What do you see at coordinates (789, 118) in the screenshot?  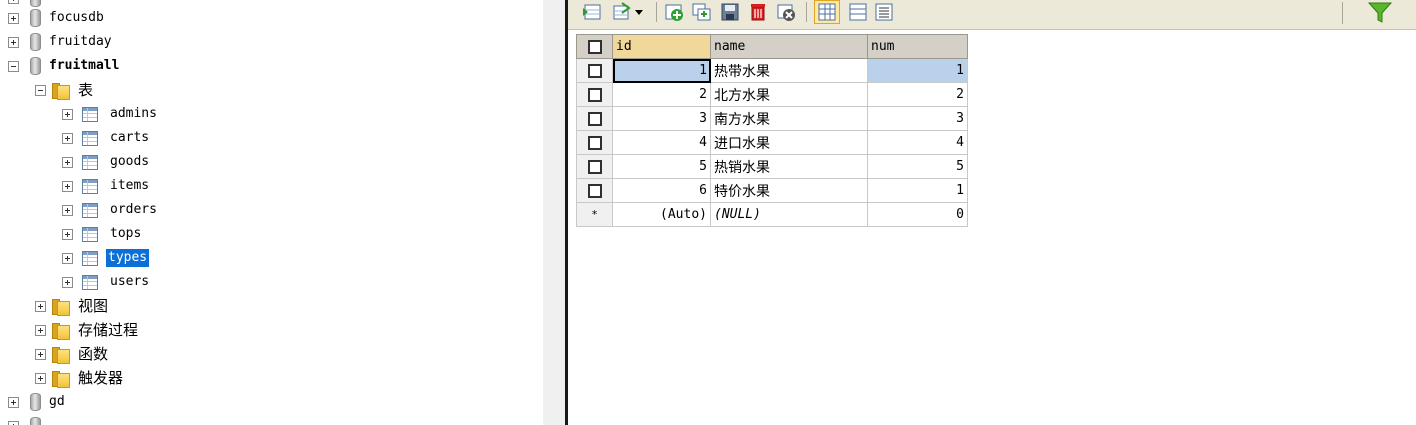 I see `cell-name: 南方水果` at bounding box center [789, 118].